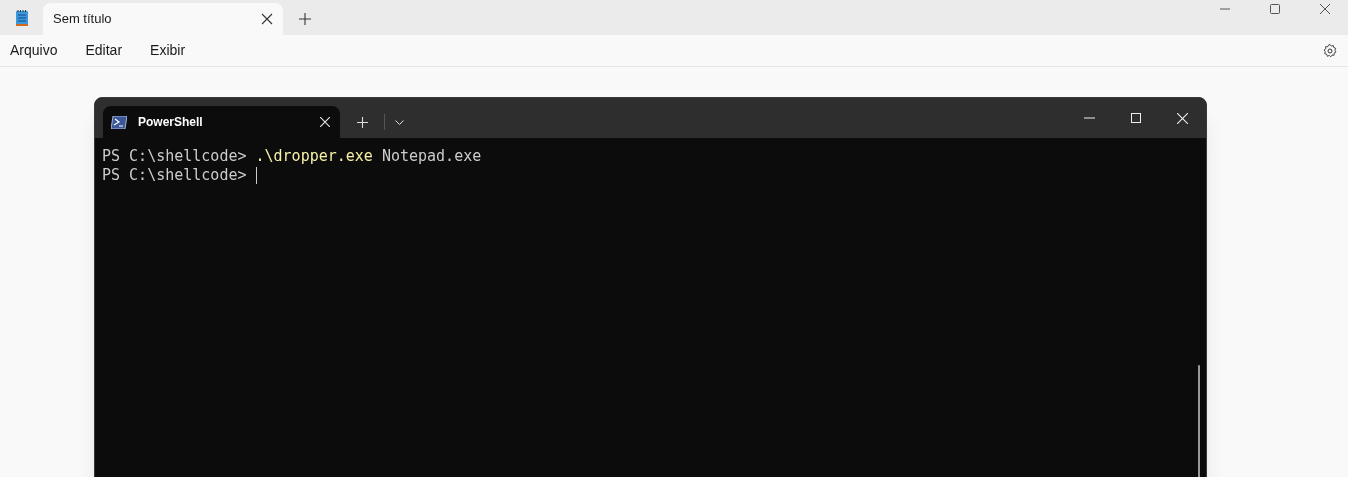  Describe the element at coordinates (21, 17) in the screenshot. I see `notepad-icon` at that location.